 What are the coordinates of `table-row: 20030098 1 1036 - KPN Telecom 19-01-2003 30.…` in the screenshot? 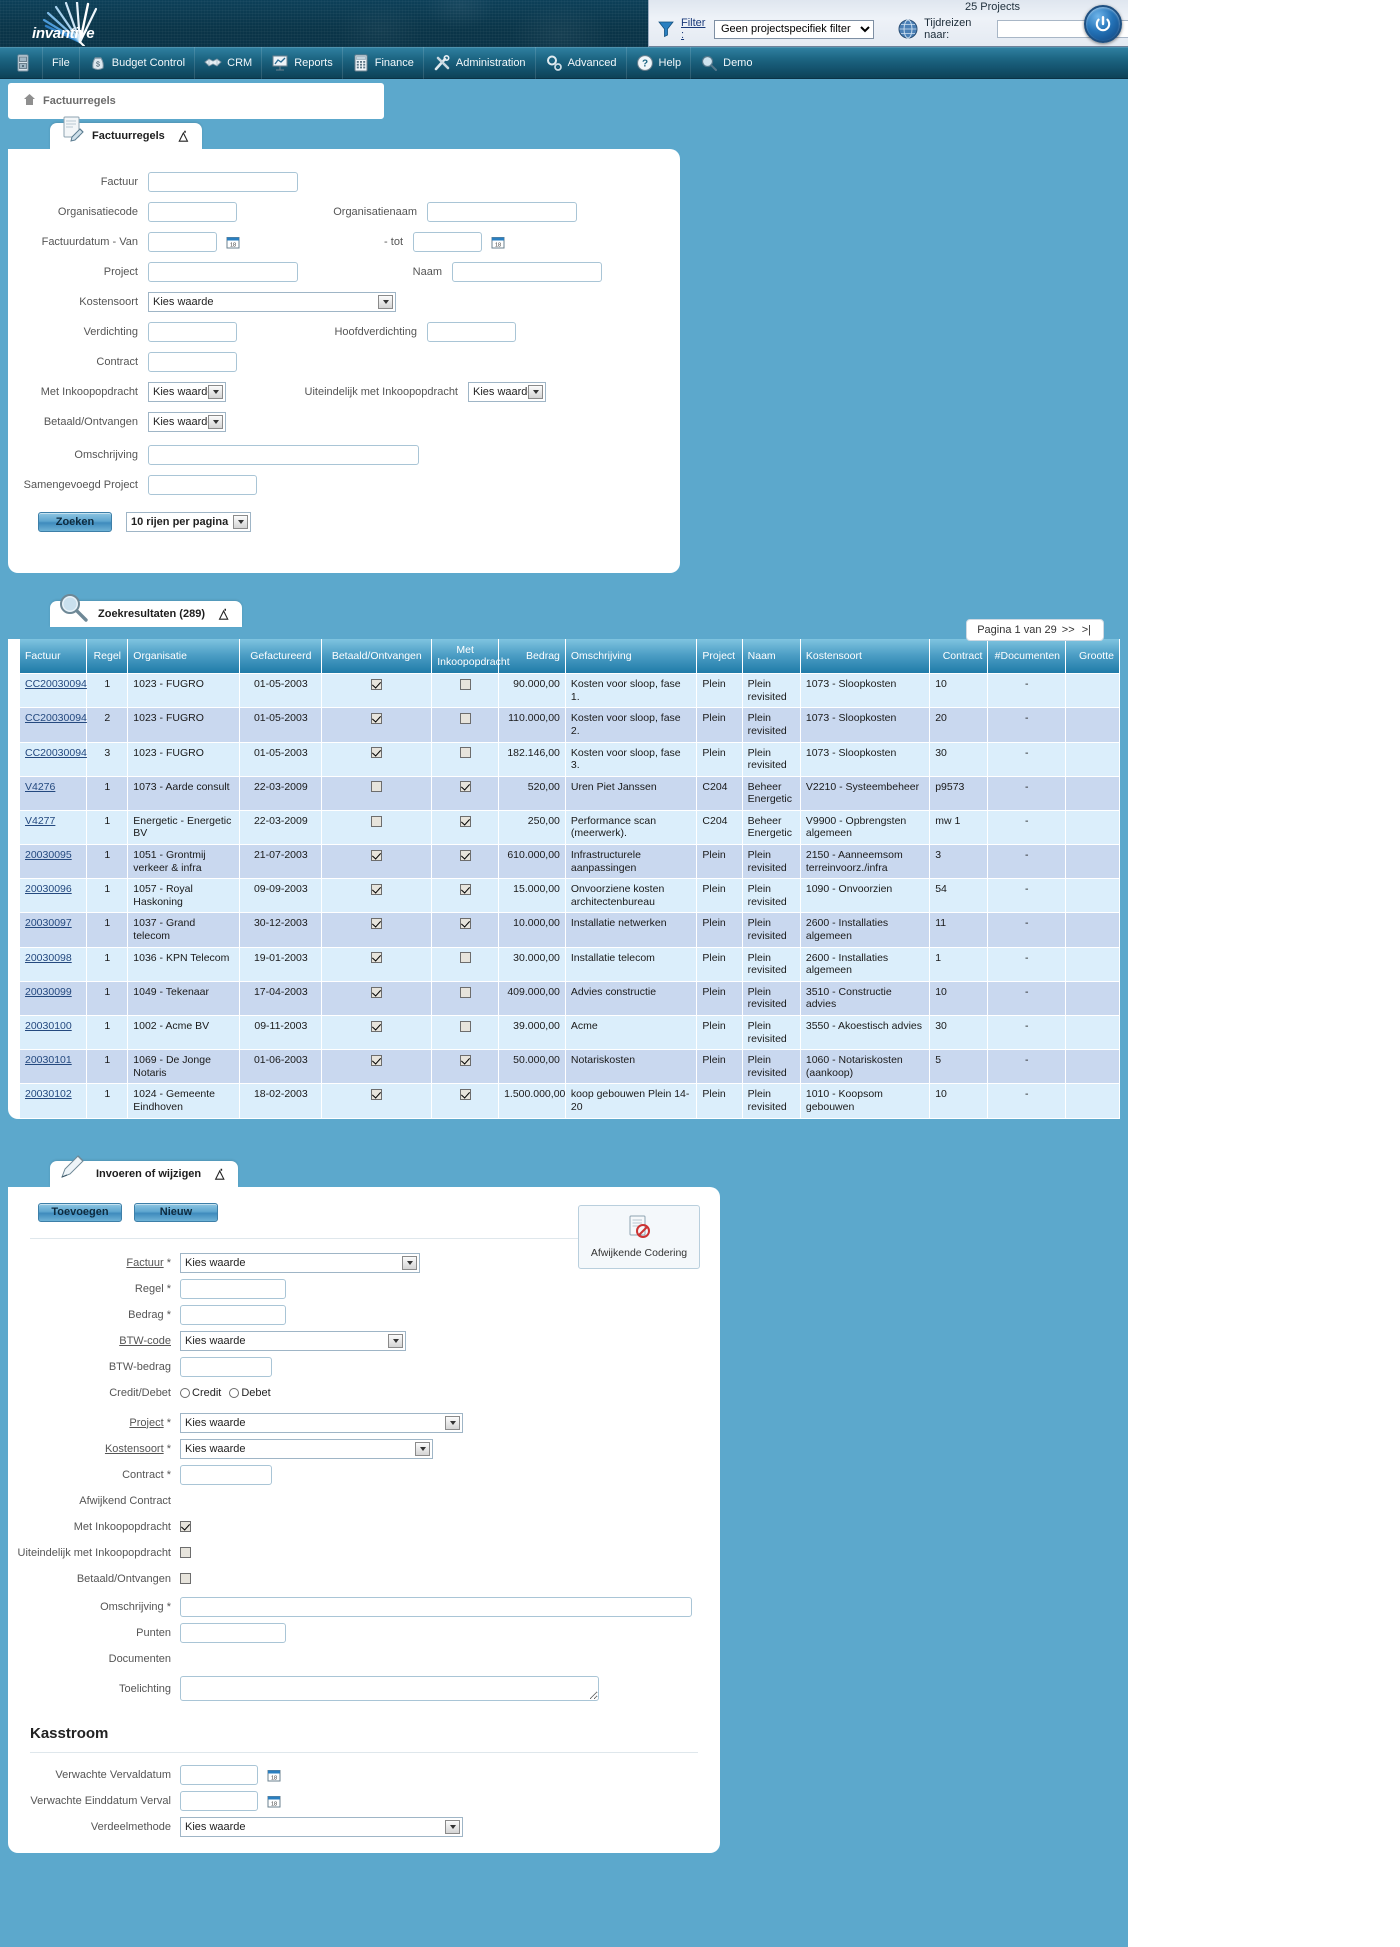 It's located at (570, 964).